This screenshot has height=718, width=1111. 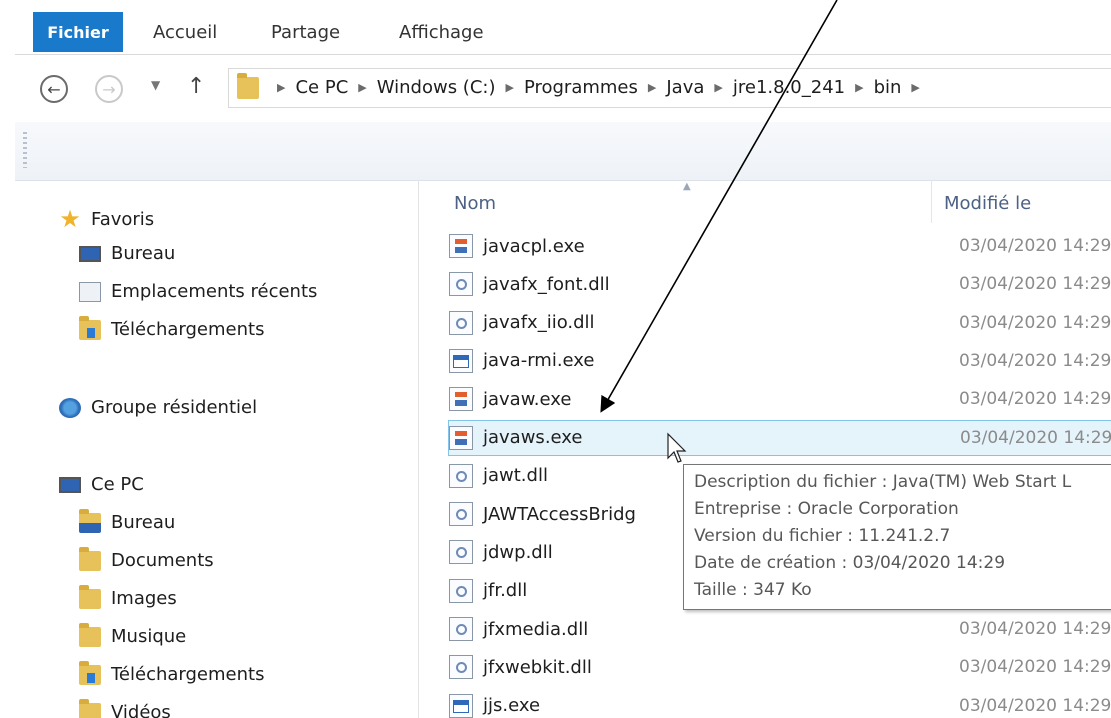 What do you see at coordinates (144, 598) in the screenshot?
I see `nav-label: Images` at bounding box center [144, 598].